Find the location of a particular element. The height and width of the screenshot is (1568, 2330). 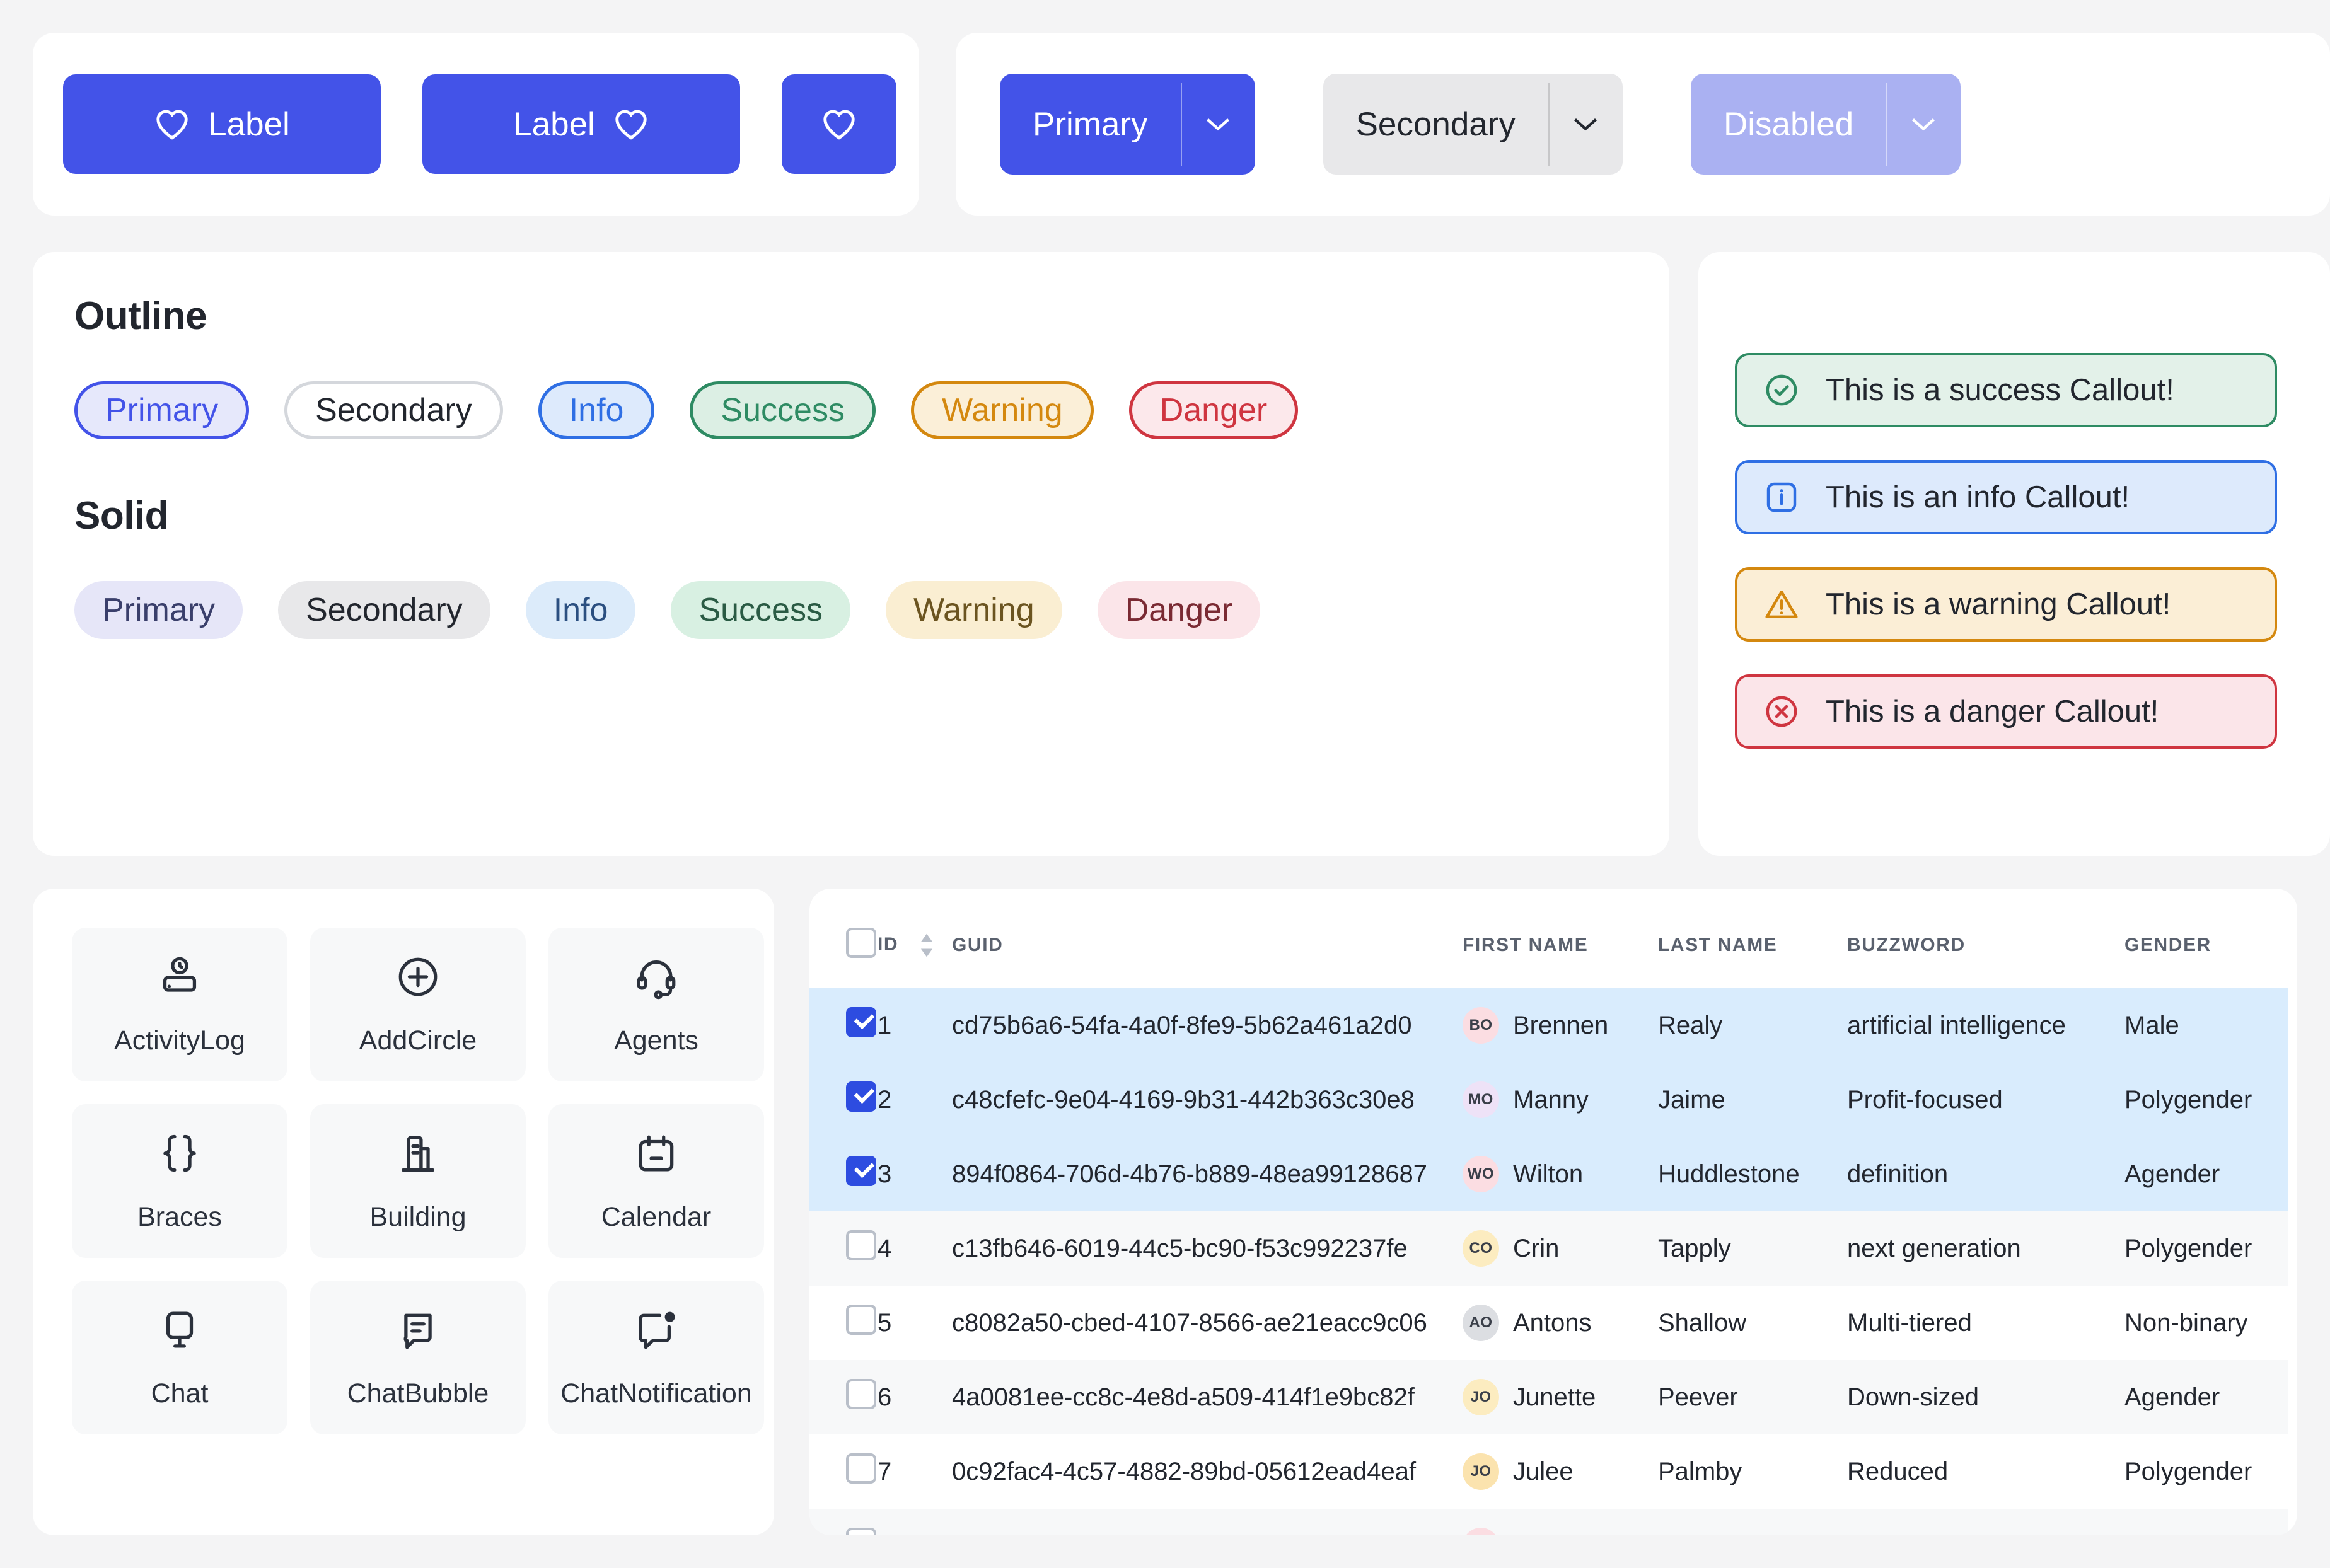

cell-id: 2 is located at coordinates (915, 1100).